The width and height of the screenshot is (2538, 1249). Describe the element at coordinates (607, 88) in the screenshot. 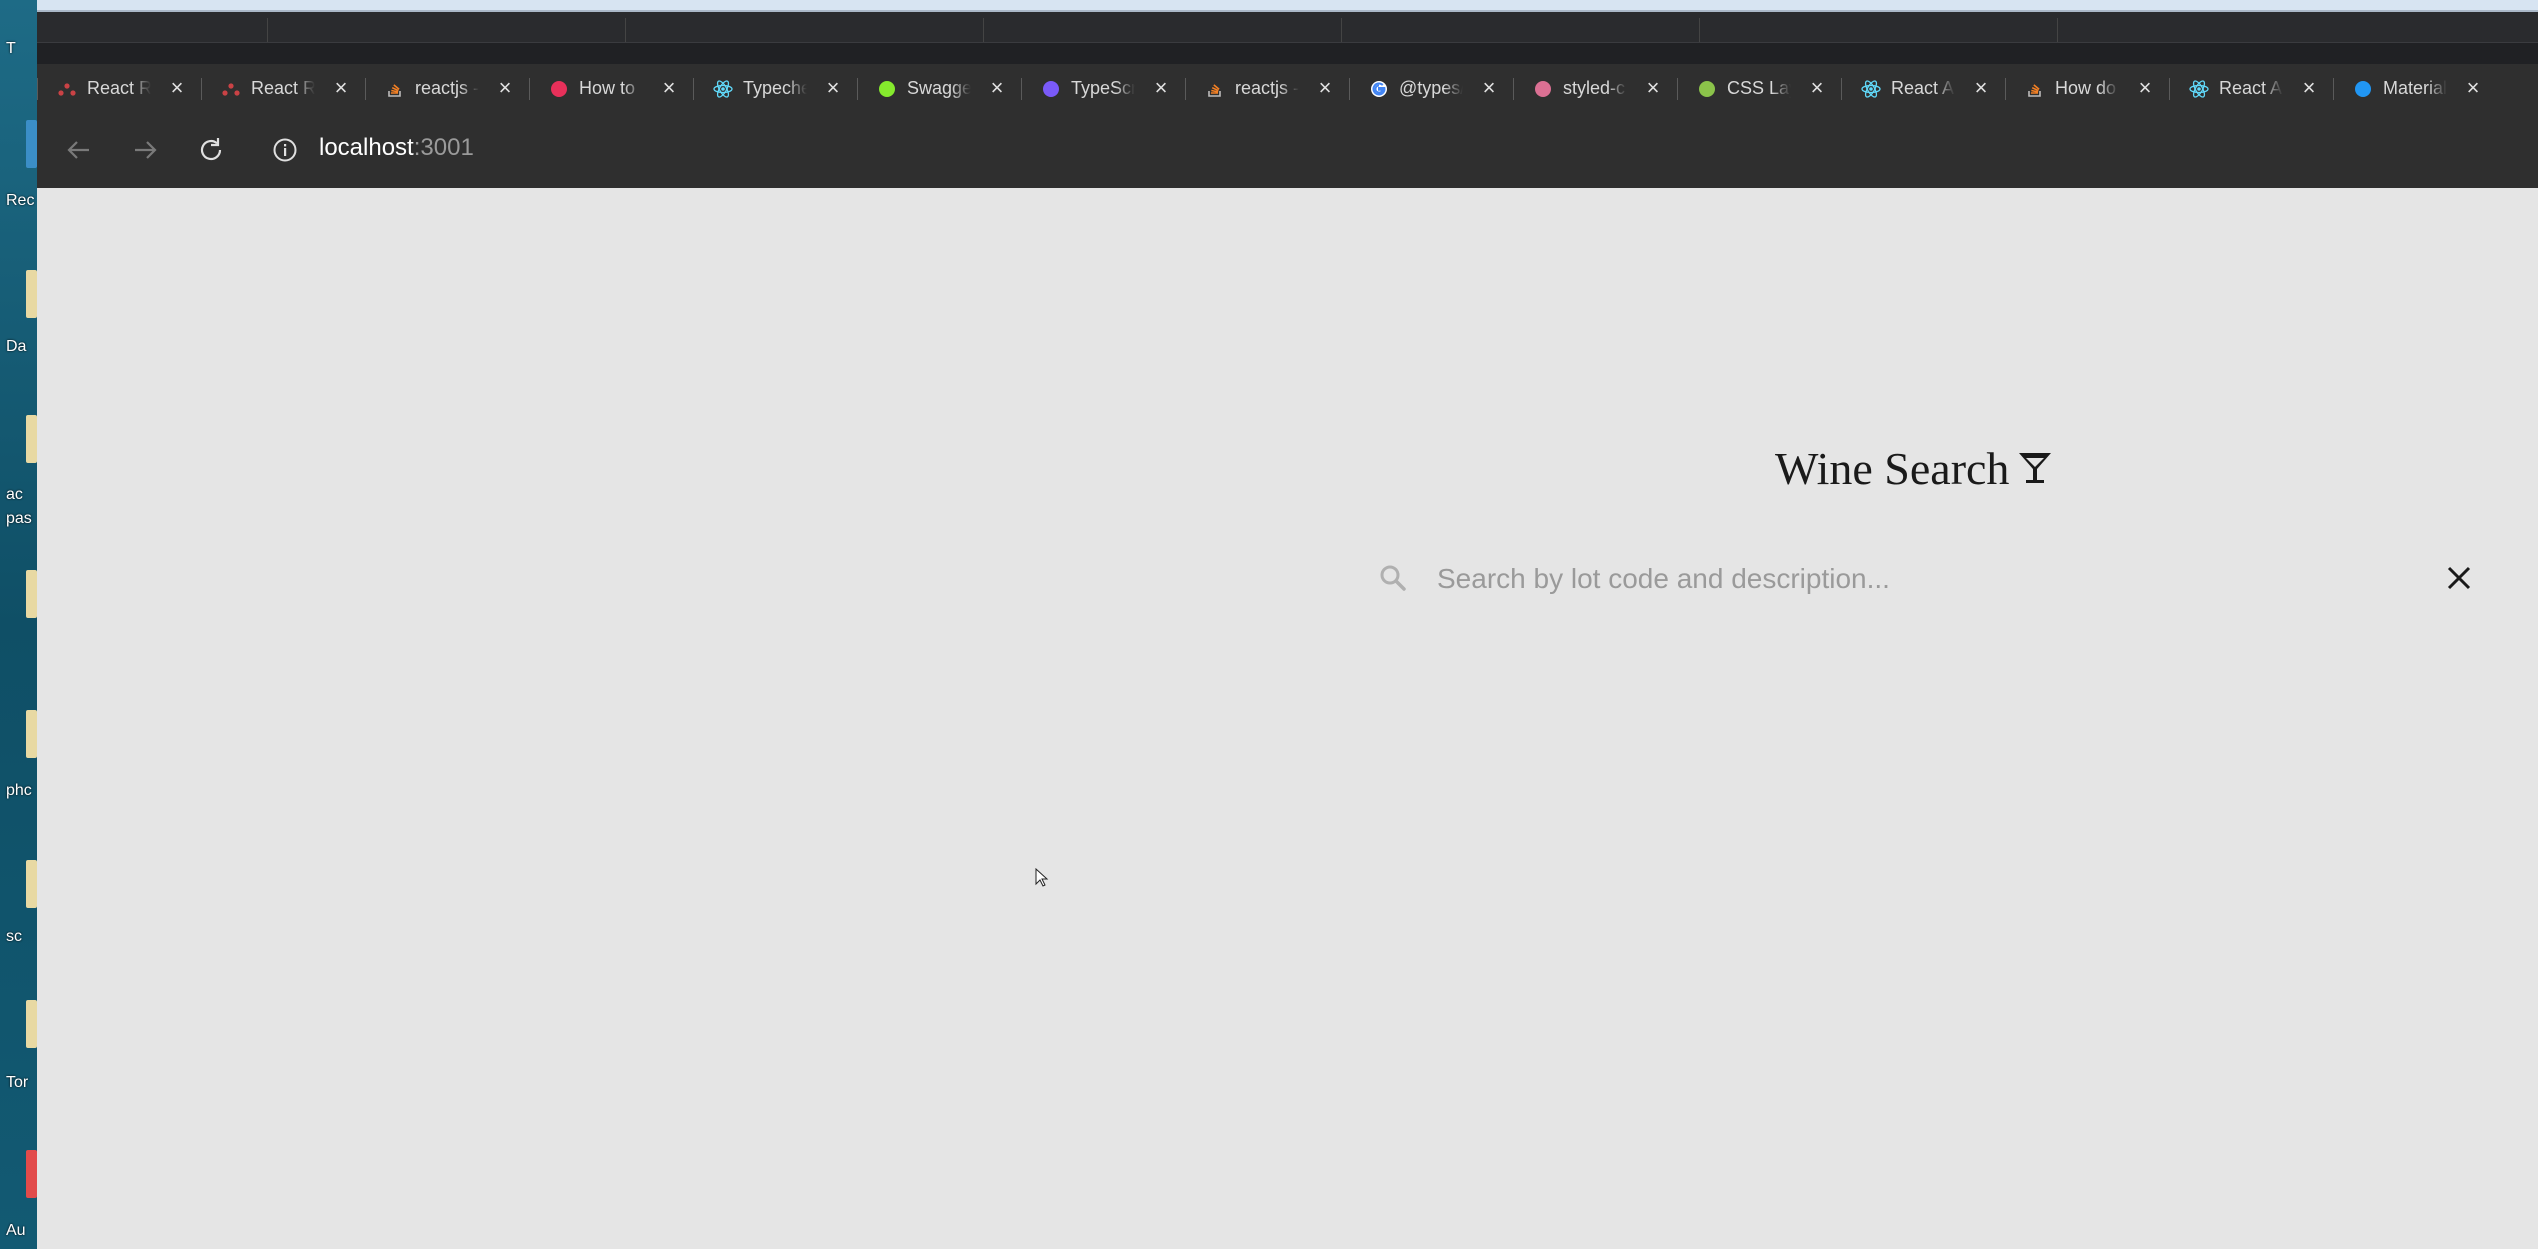

I see `tab-title: How to` at that location.